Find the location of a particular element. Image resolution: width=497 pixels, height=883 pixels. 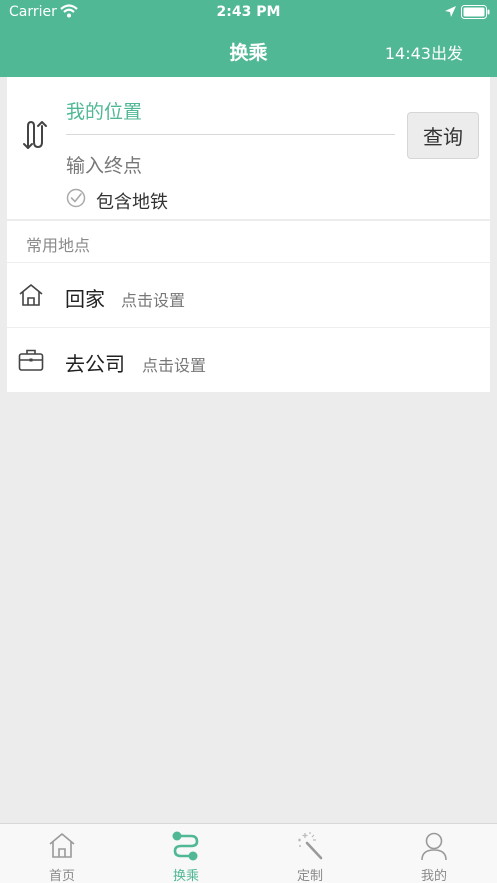

tab-custom: 定制 is located at coordinates (310, 853).